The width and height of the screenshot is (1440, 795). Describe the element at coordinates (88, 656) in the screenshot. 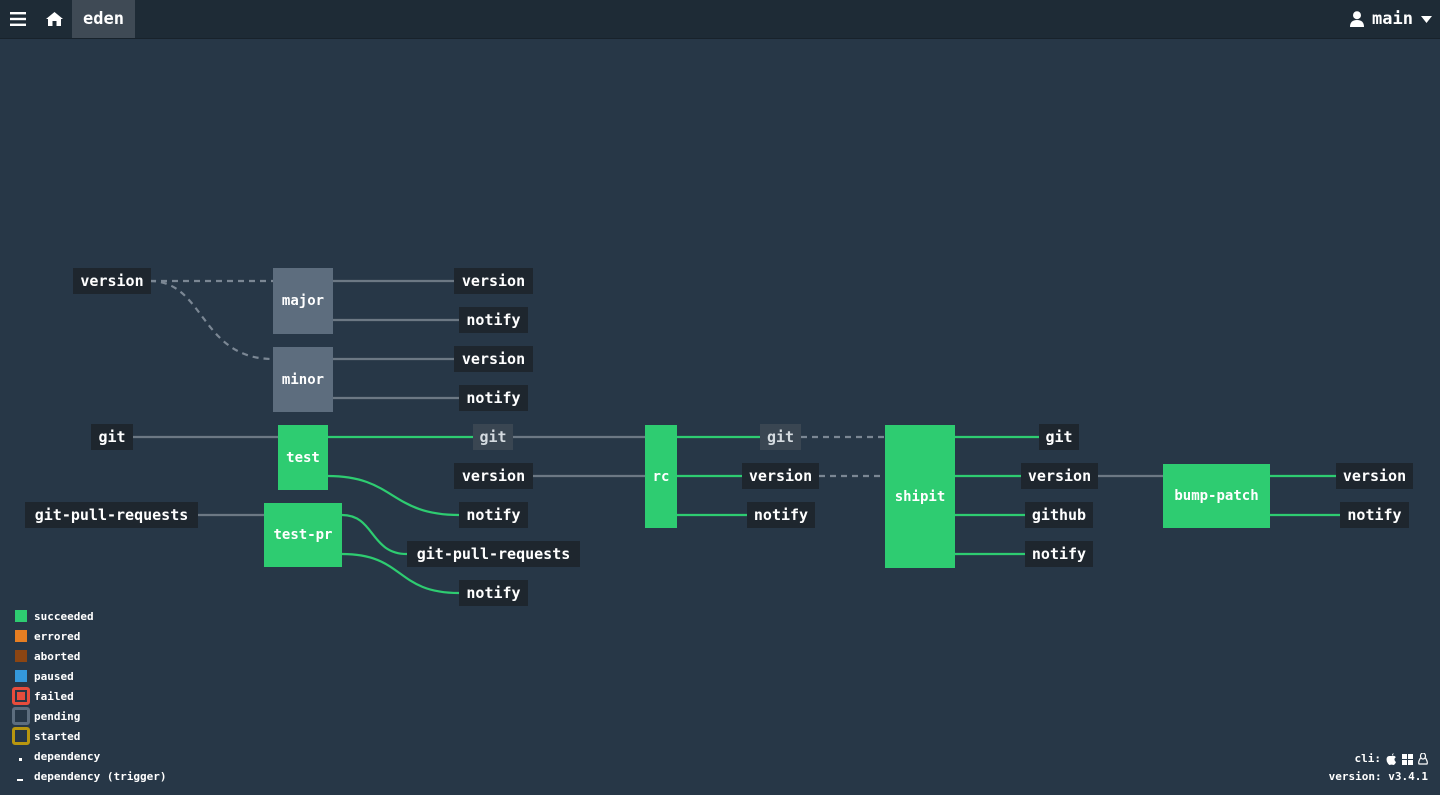

I see `legend-aborted: aborted` at that location.